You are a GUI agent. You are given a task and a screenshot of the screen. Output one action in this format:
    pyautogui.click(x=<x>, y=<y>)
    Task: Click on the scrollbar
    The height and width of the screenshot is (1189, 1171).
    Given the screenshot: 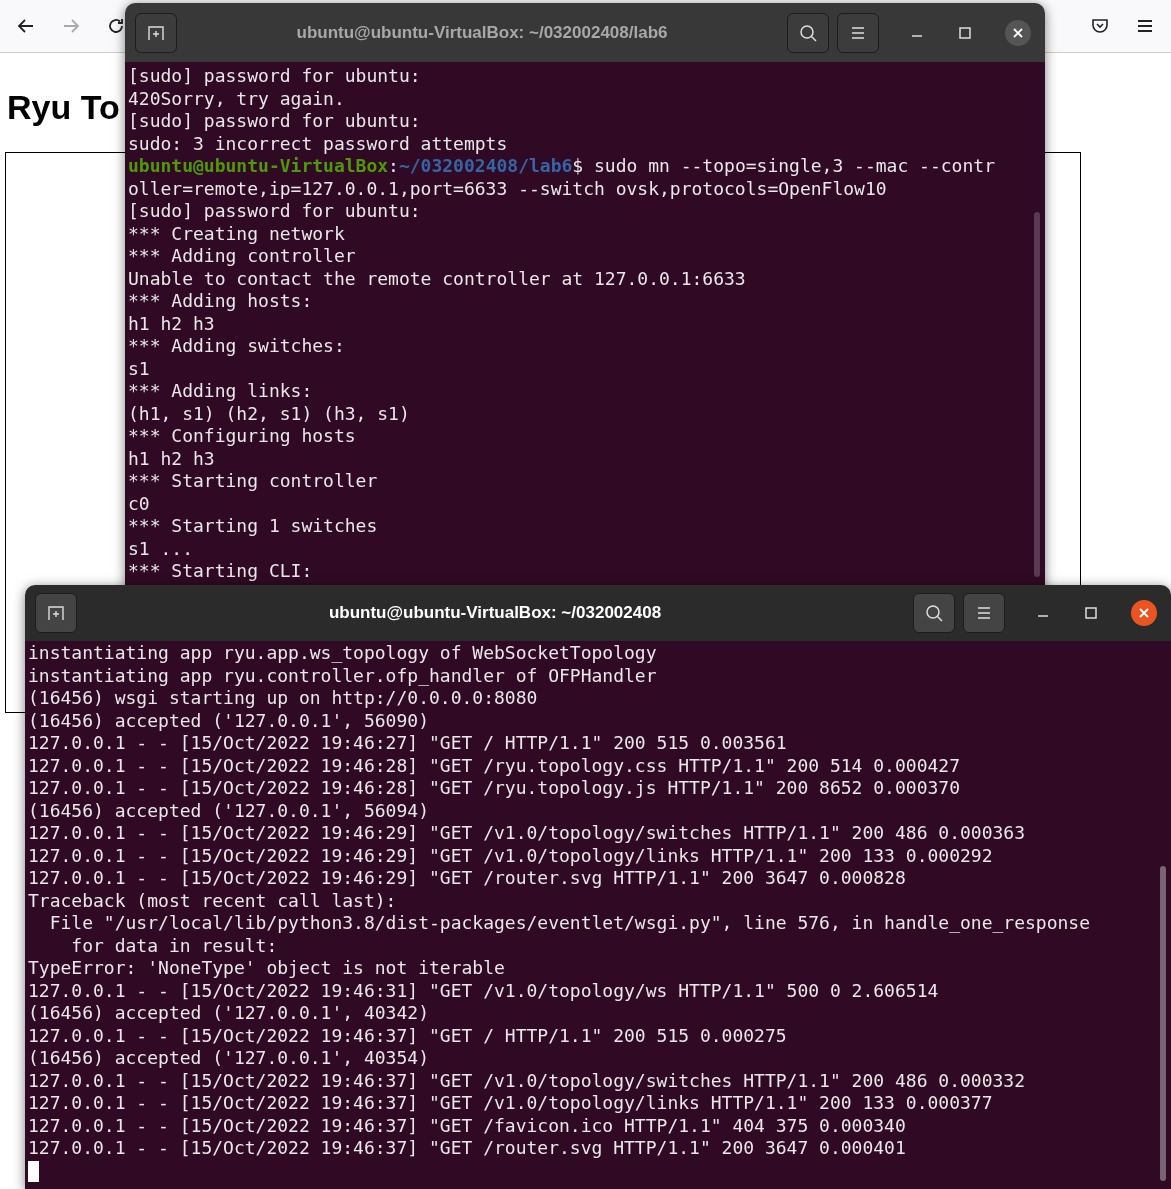 What is the action you would take?
    pyautogui.click(x=1163, y=1023)
    